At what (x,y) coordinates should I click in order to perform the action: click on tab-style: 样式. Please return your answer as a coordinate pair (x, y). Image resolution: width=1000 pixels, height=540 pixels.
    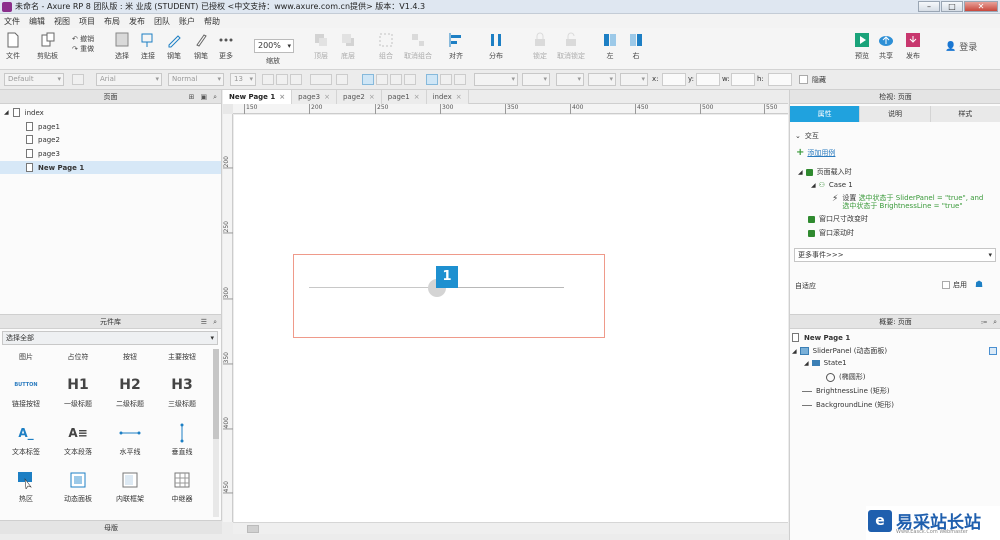
    Looking at the image, I should click on (965, 114).